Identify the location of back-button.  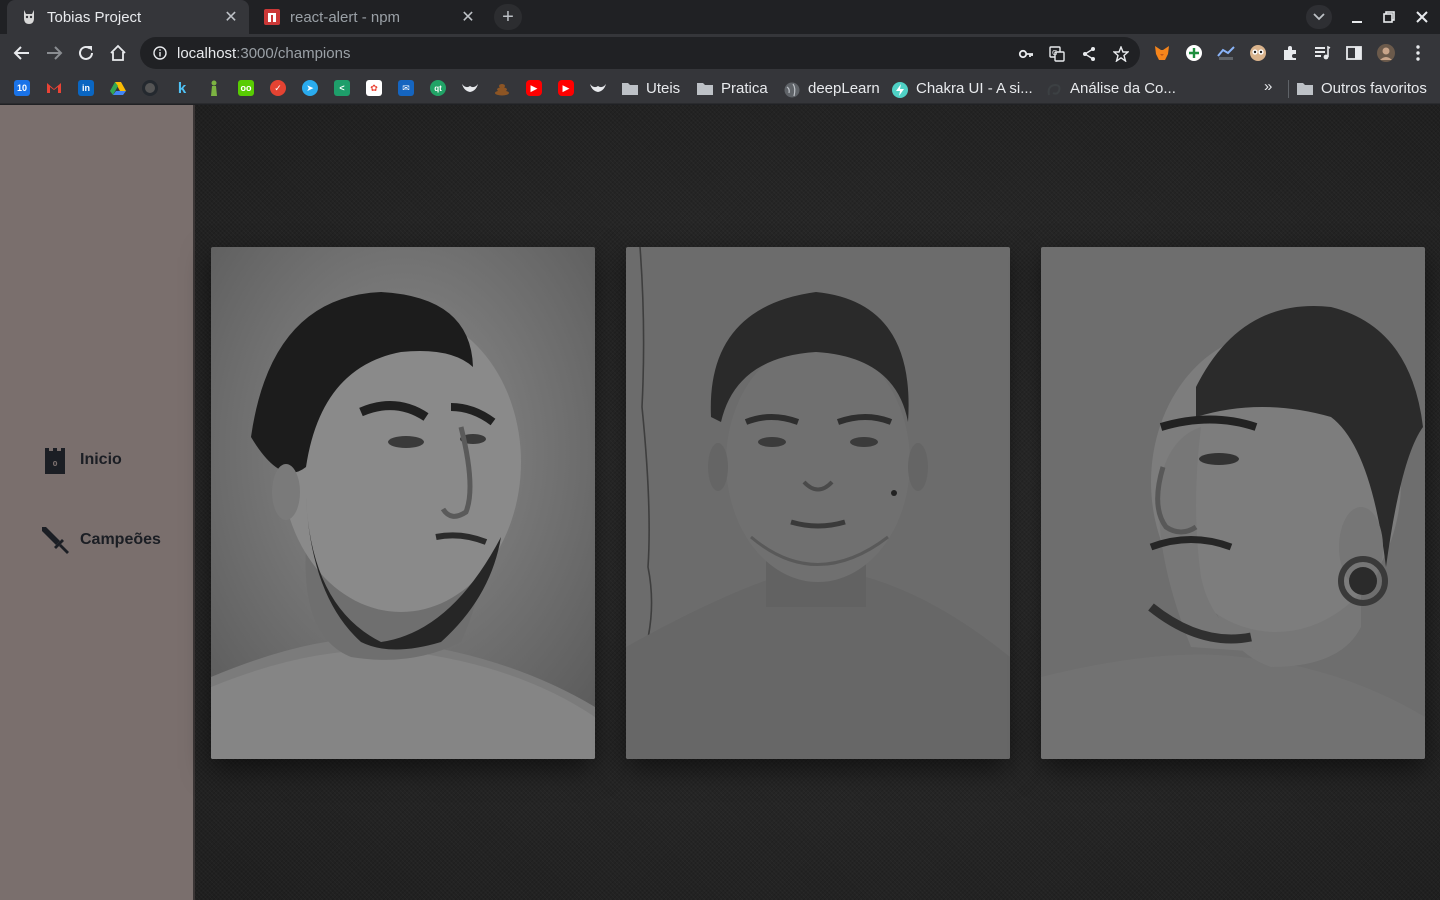
(22, 53).